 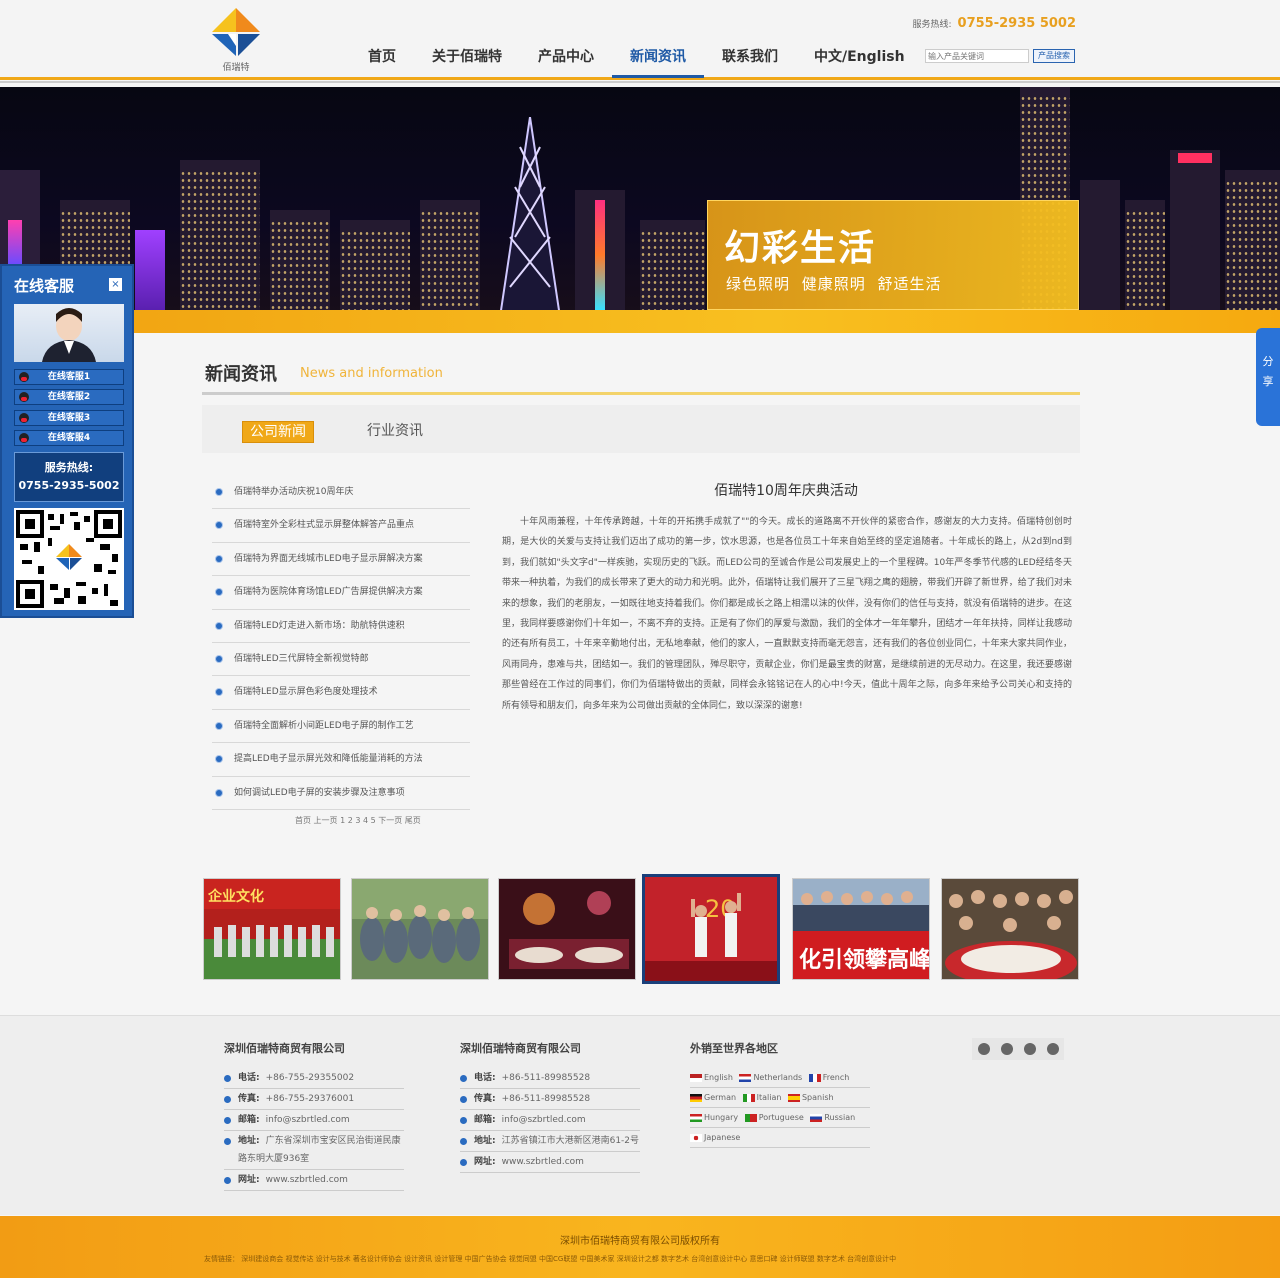 What do you see at coordinates (227, 1141) in the screenshot?
I see `location-icon` at bounding box center [227, 1141].